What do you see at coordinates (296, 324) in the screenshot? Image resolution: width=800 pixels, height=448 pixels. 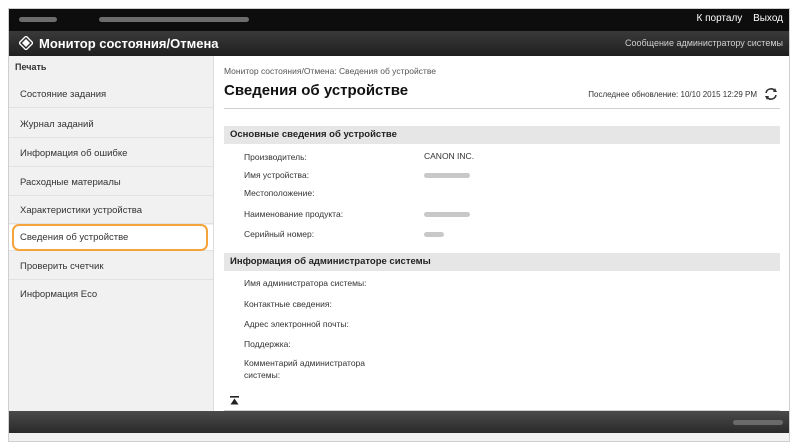 I see `email-label: Адрес электронной почты:` at bounding box center [296, 324].